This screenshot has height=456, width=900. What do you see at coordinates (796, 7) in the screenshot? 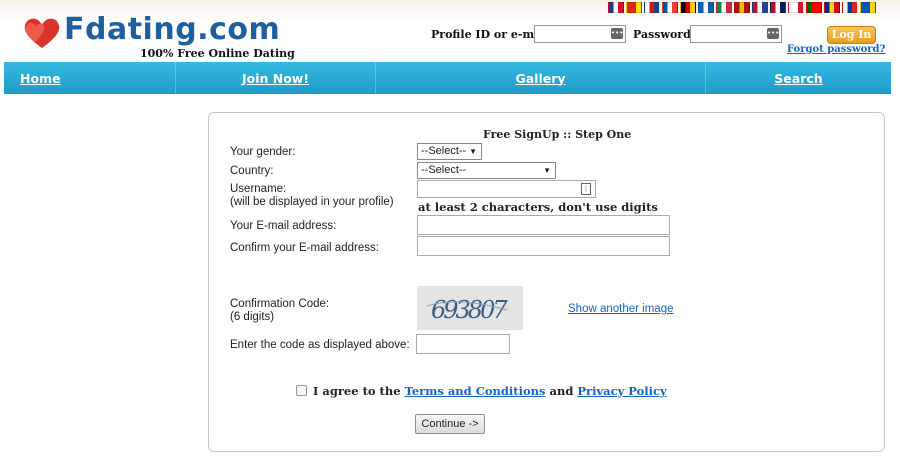
I see `poland-flag-icon` at bounding box center [796, 7].